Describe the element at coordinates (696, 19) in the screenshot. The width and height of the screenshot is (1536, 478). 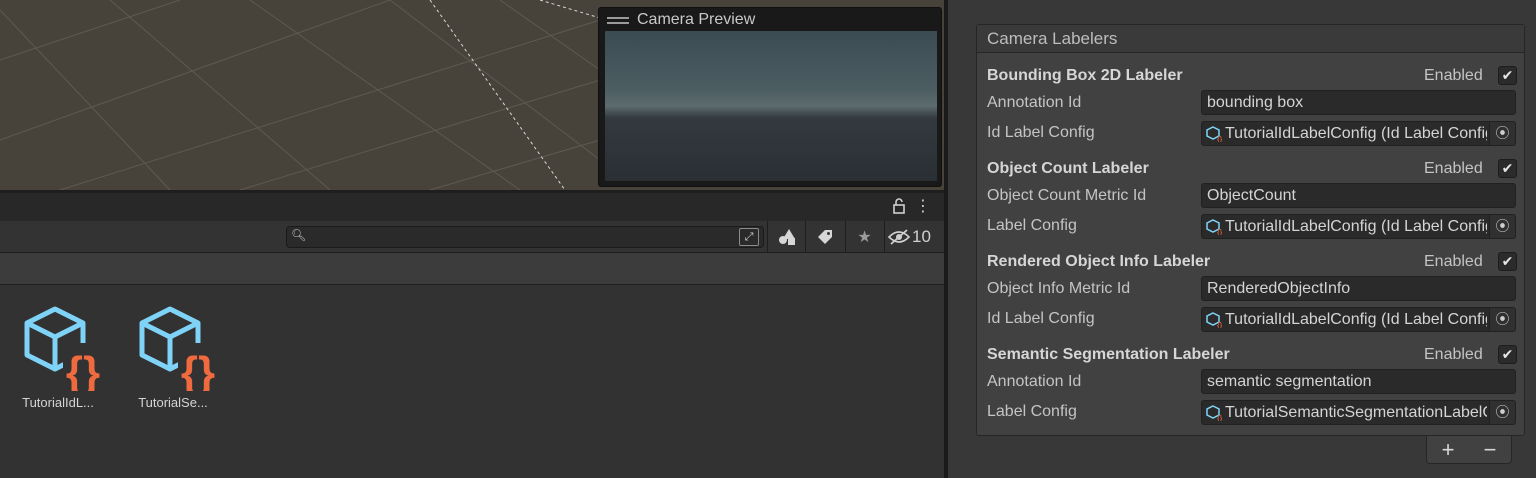
I see `camera-preview-title: Camera Preview` at that location.